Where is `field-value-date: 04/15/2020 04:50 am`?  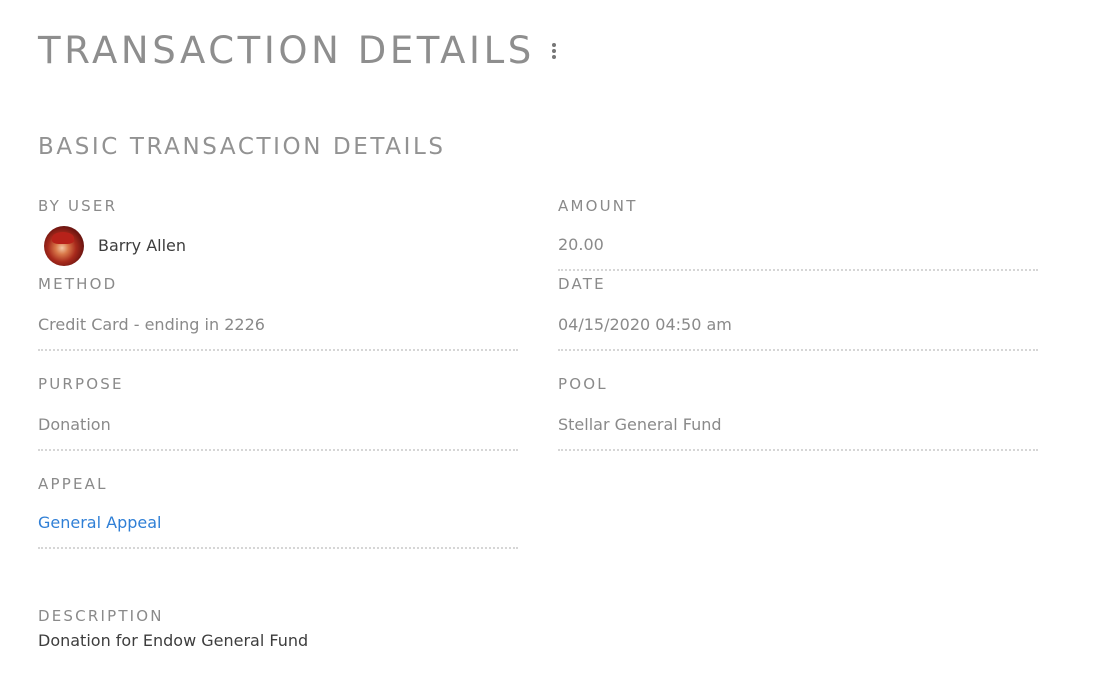 field-value-date: 04/15/2020 04:50 am is located at coordinates (645, 324).